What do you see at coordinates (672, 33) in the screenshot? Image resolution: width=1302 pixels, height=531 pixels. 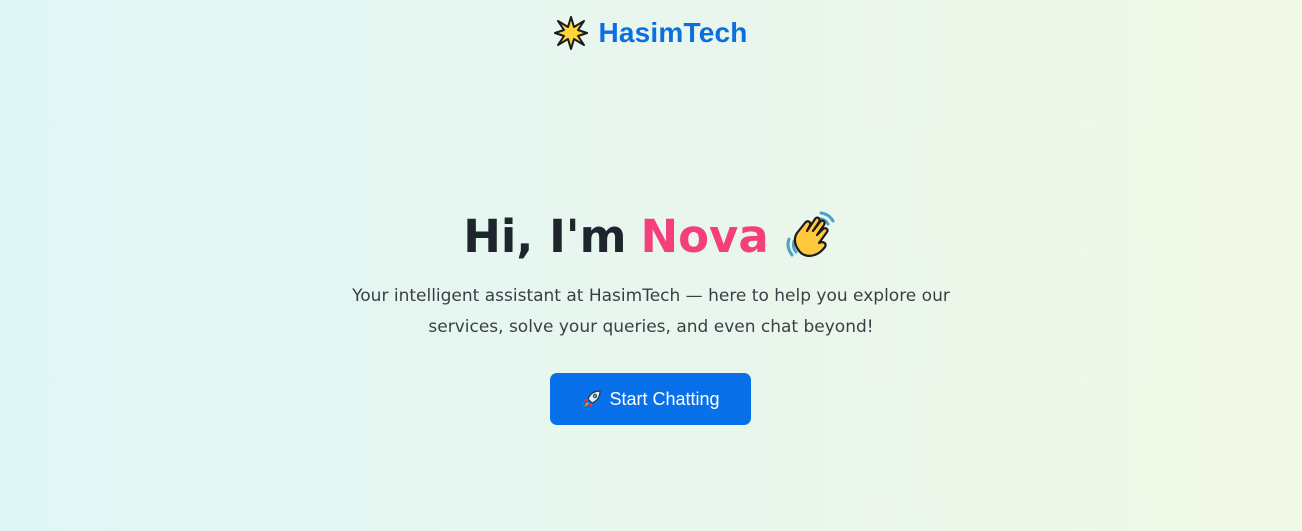 I see `brand-name: HasimTech` at bounding box center [672, 33].